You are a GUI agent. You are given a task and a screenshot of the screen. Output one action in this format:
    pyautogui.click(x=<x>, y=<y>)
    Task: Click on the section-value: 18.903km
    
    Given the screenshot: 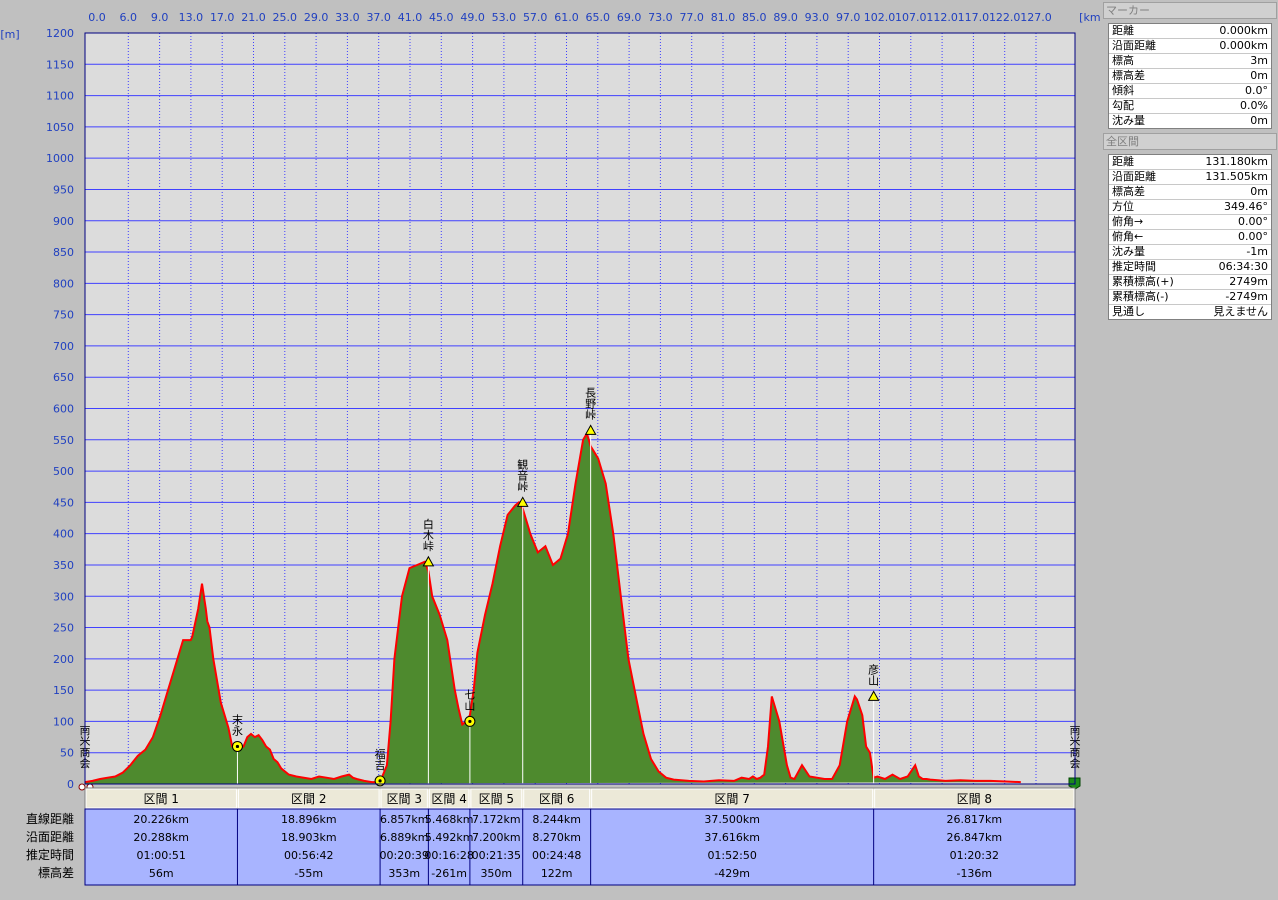 What is the action you would take?
    pyautogui.click(x=309, y=837)
    